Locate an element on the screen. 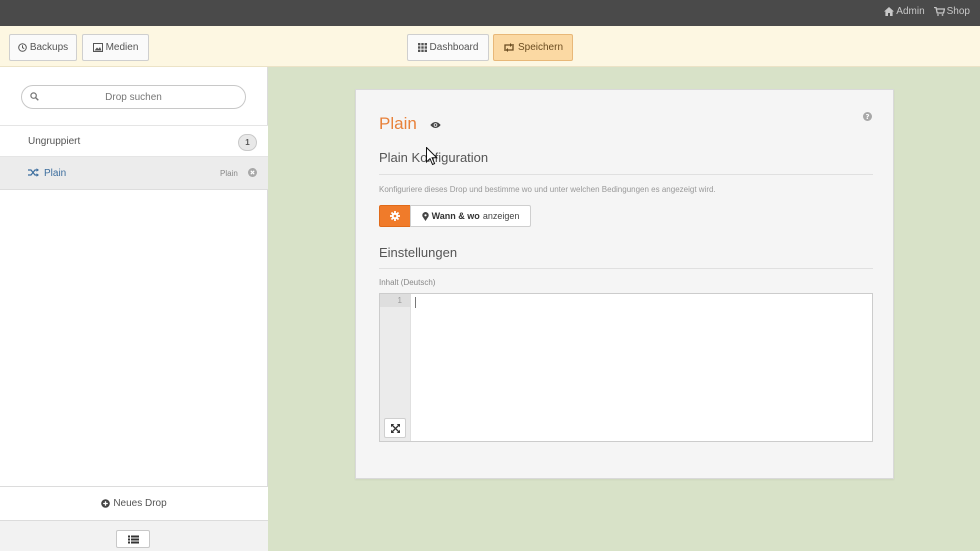 This screenshot has width=980, height=551. top-bar: Admin Shop is located at coordinates (490, 13).